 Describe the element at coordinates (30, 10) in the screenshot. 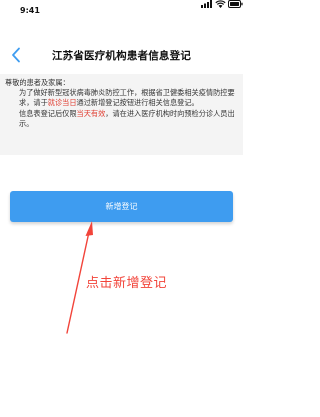

I see `status-time: 9:41` at that location.